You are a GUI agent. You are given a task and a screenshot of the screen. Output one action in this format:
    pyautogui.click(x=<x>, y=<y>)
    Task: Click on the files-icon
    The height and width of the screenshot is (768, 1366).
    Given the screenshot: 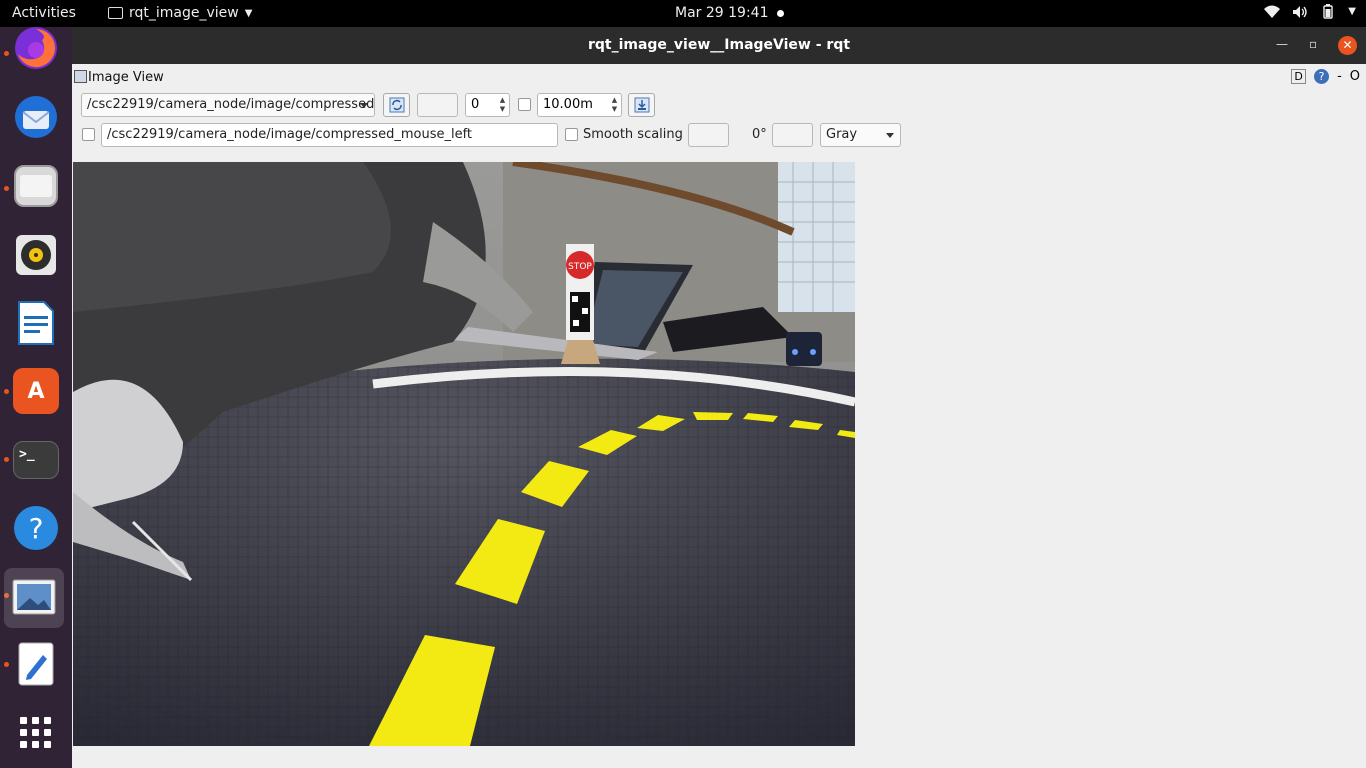 What is the action you would take?
    pyautogui.click(x=36, y=186)
    